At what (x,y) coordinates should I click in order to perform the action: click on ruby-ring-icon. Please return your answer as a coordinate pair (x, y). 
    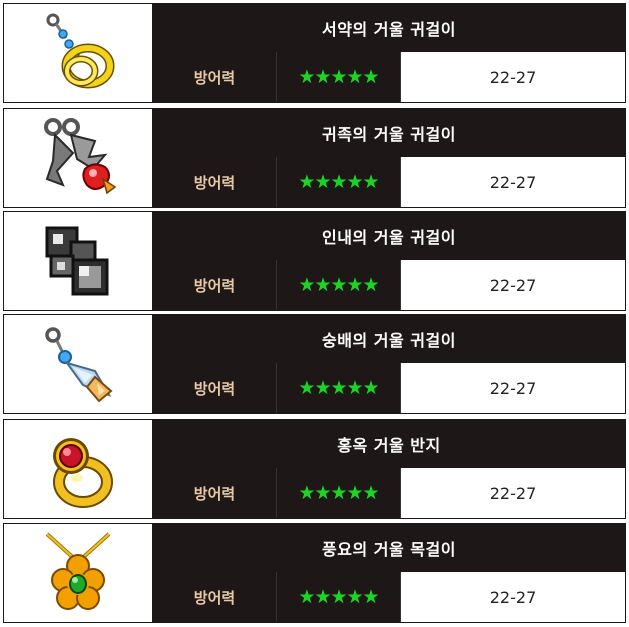
    Looking at the image, I should click on (83, 473).